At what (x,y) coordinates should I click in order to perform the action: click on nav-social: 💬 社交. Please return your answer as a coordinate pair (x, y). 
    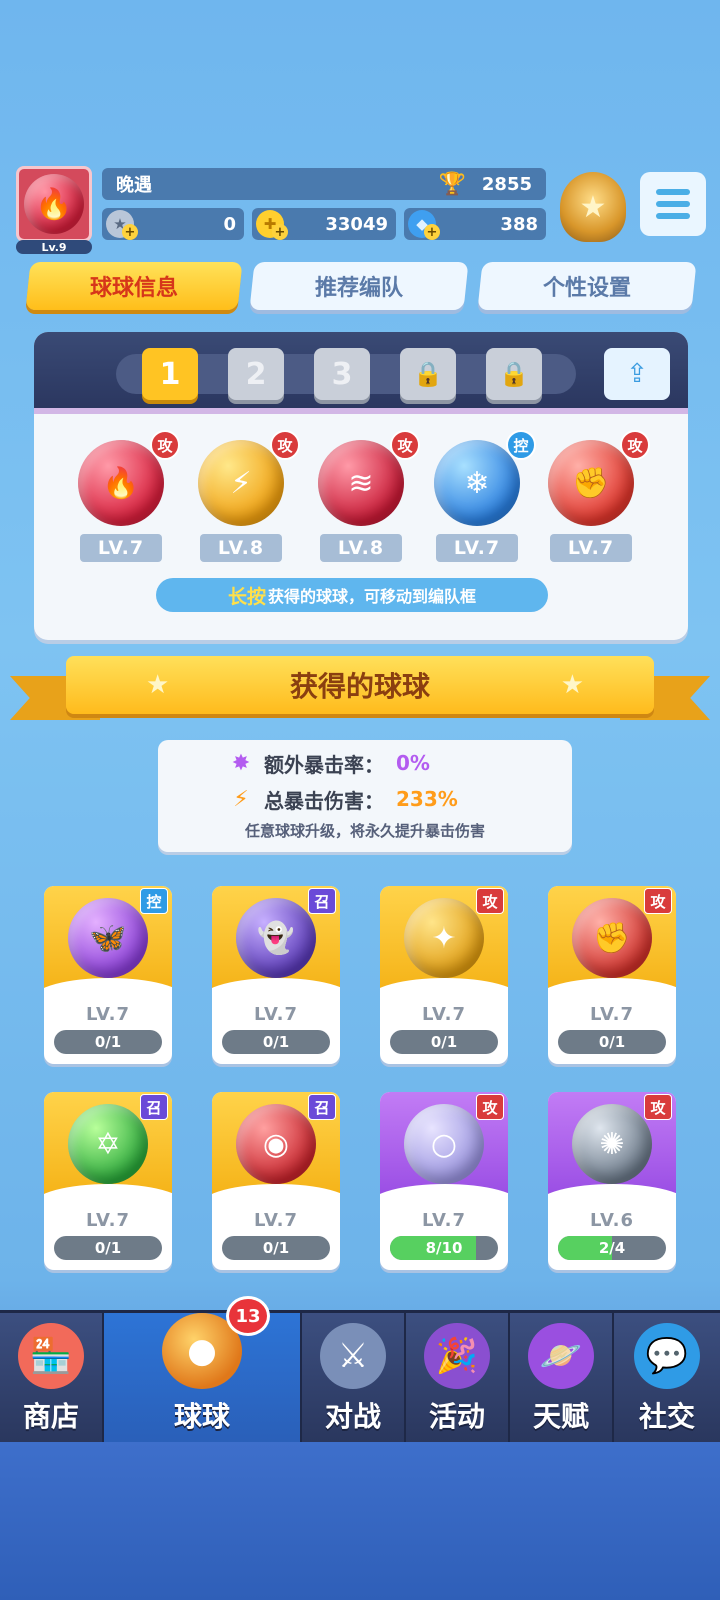
    Looking at the image, I should click on (667, 1379).